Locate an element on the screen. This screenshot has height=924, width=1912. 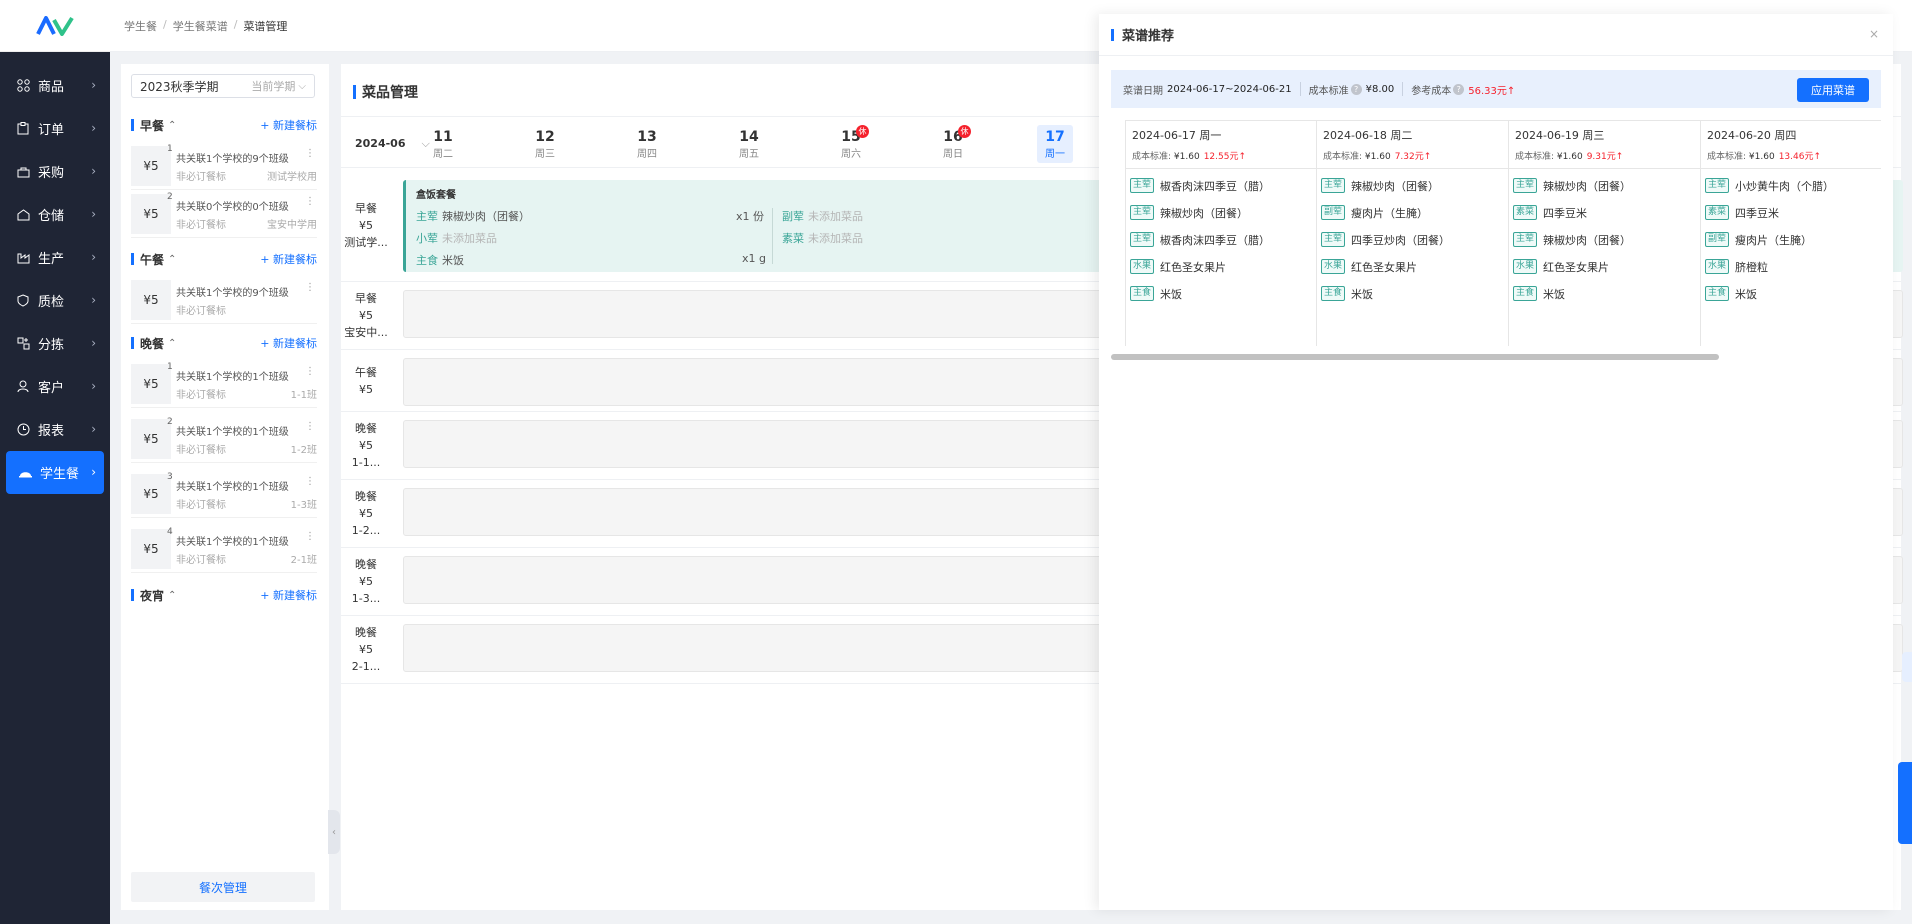
nav-item-orders: 订单 › is located at coordinates (55, 128).